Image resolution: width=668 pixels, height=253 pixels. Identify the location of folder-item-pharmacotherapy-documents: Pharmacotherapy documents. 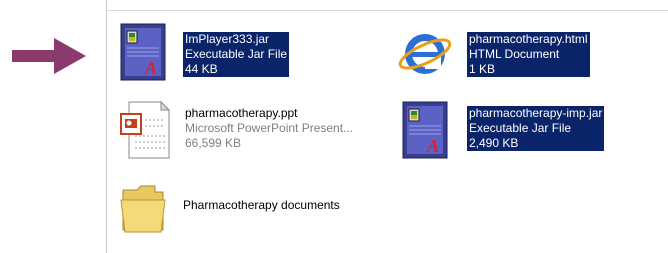
(260, 206).